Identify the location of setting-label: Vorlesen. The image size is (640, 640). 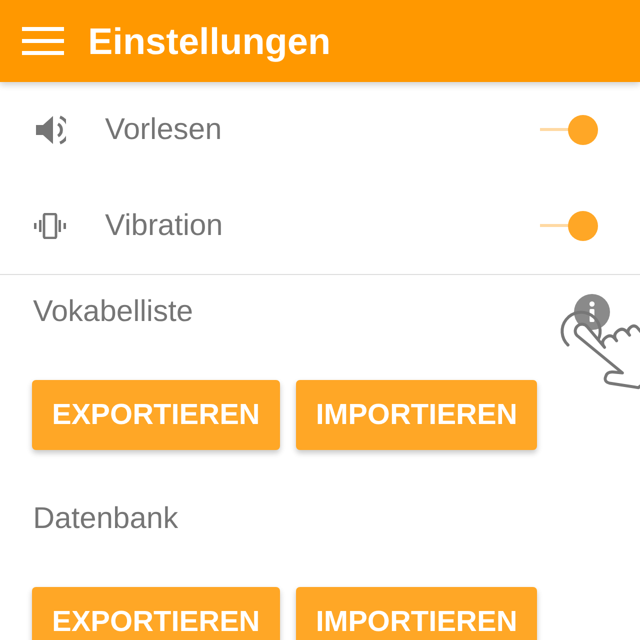
(163, 130).